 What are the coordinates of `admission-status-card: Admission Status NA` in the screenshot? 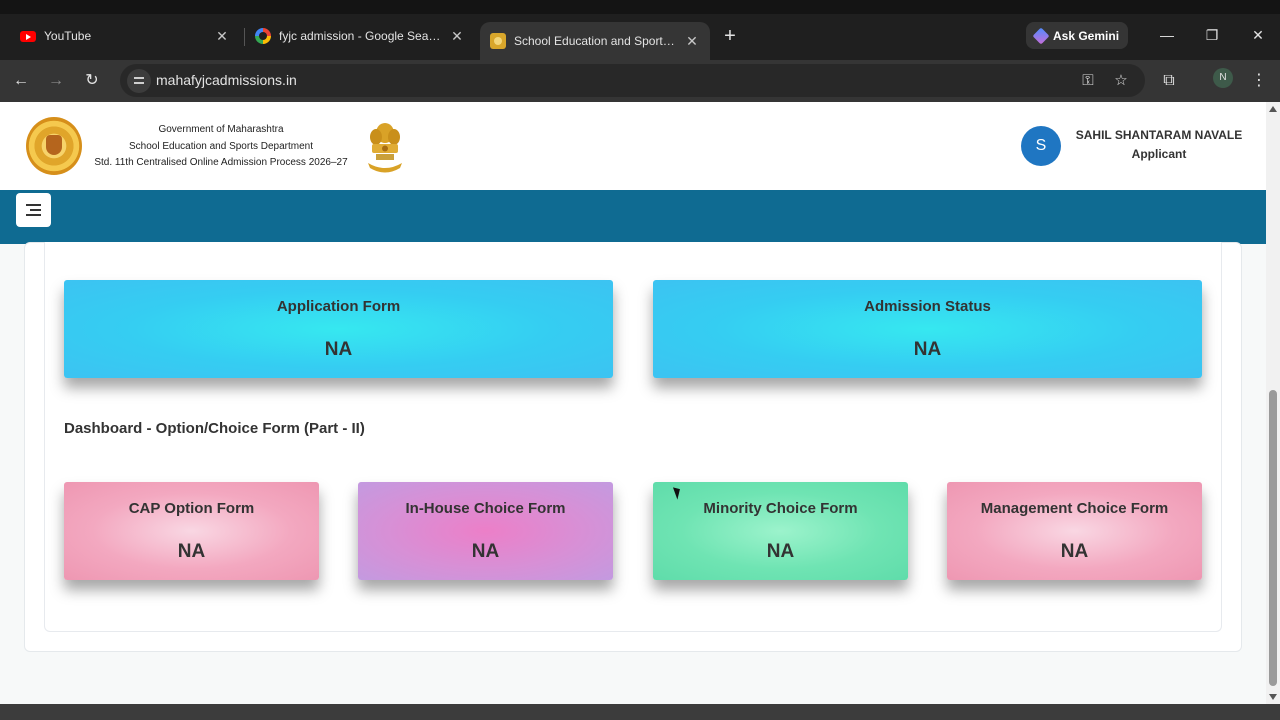 It's located at (927, 329).